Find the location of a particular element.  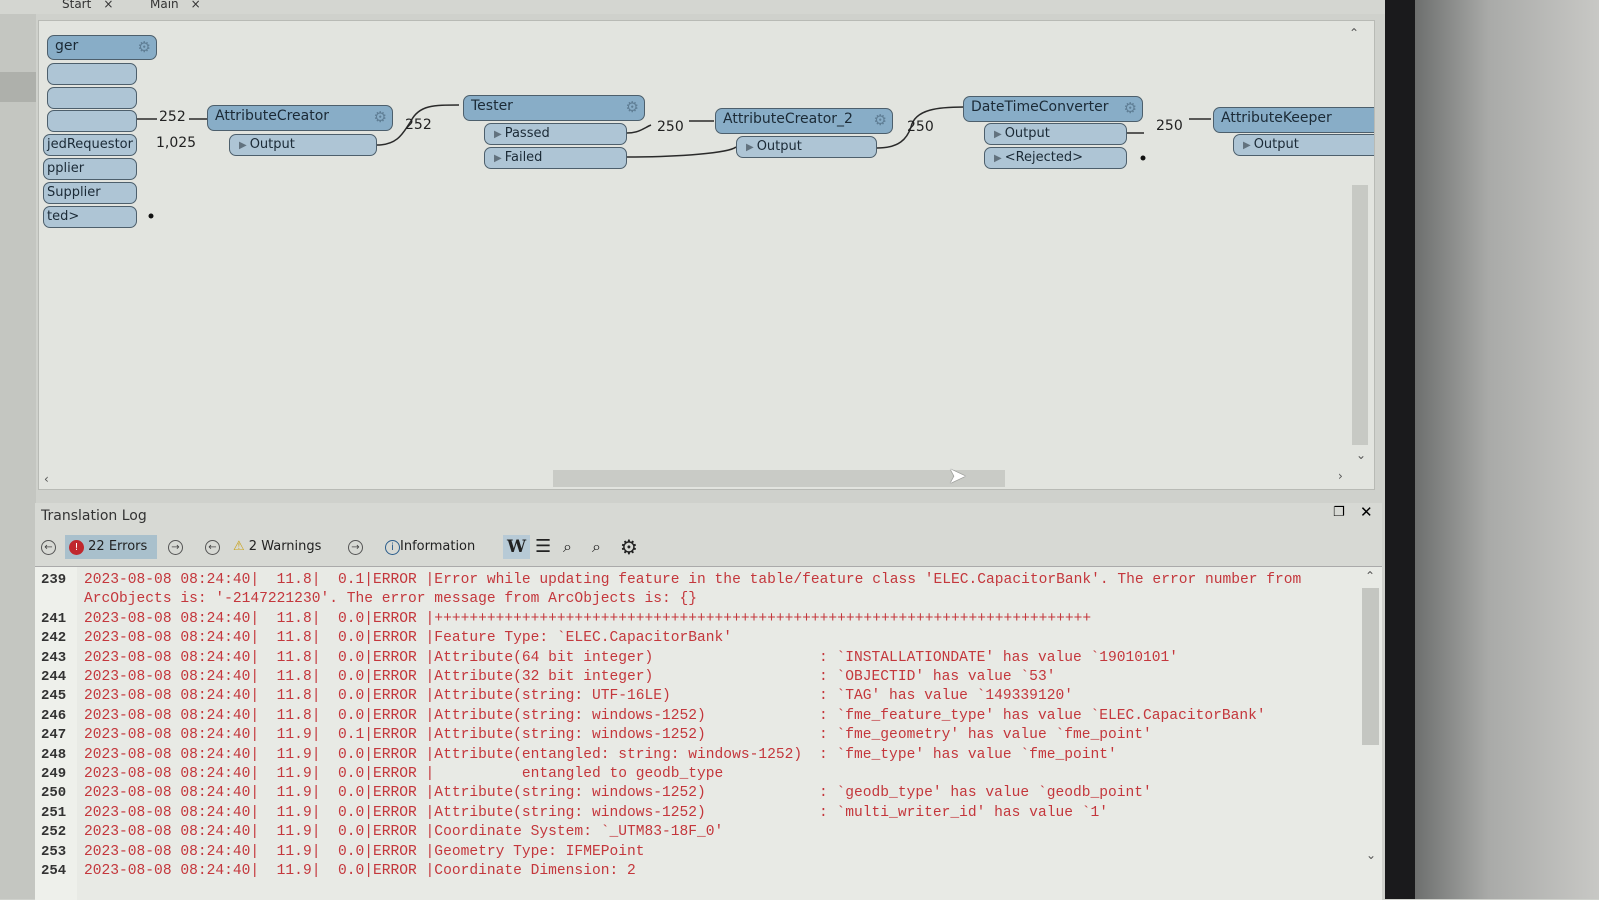

info-icon: i is located at coordinates (392, 547).